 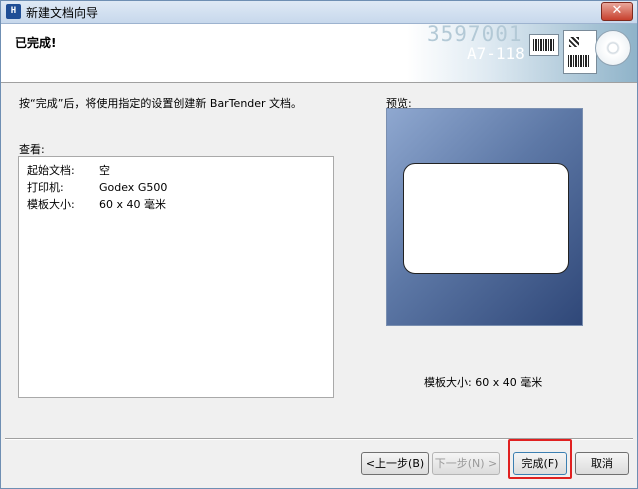 What do you see at coordinates (509, 382) in the screenshot?
I see `preview-size-value: 60 x 40 毫米` at bounding box center [509, 382].